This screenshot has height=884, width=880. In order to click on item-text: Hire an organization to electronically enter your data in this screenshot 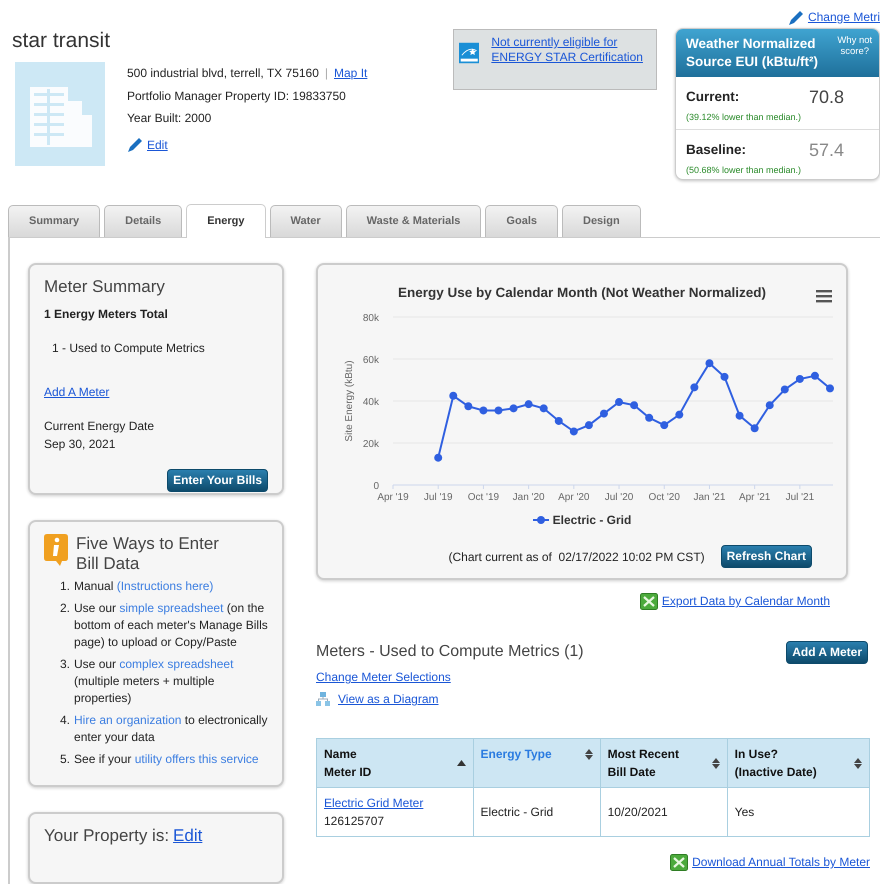, I will do `click(171, 729)`.